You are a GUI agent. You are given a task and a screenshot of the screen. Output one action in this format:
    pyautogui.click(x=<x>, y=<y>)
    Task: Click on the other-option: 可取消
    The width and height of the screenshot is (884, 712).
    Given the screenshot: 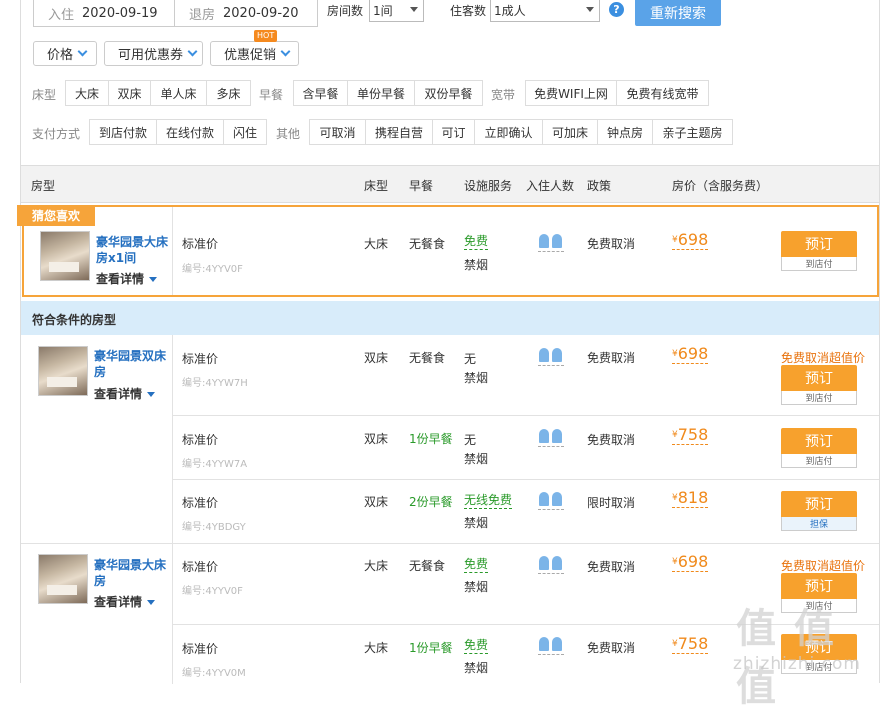 What is the action you would take?
    pyautogui.click(x=338, y=132)
    